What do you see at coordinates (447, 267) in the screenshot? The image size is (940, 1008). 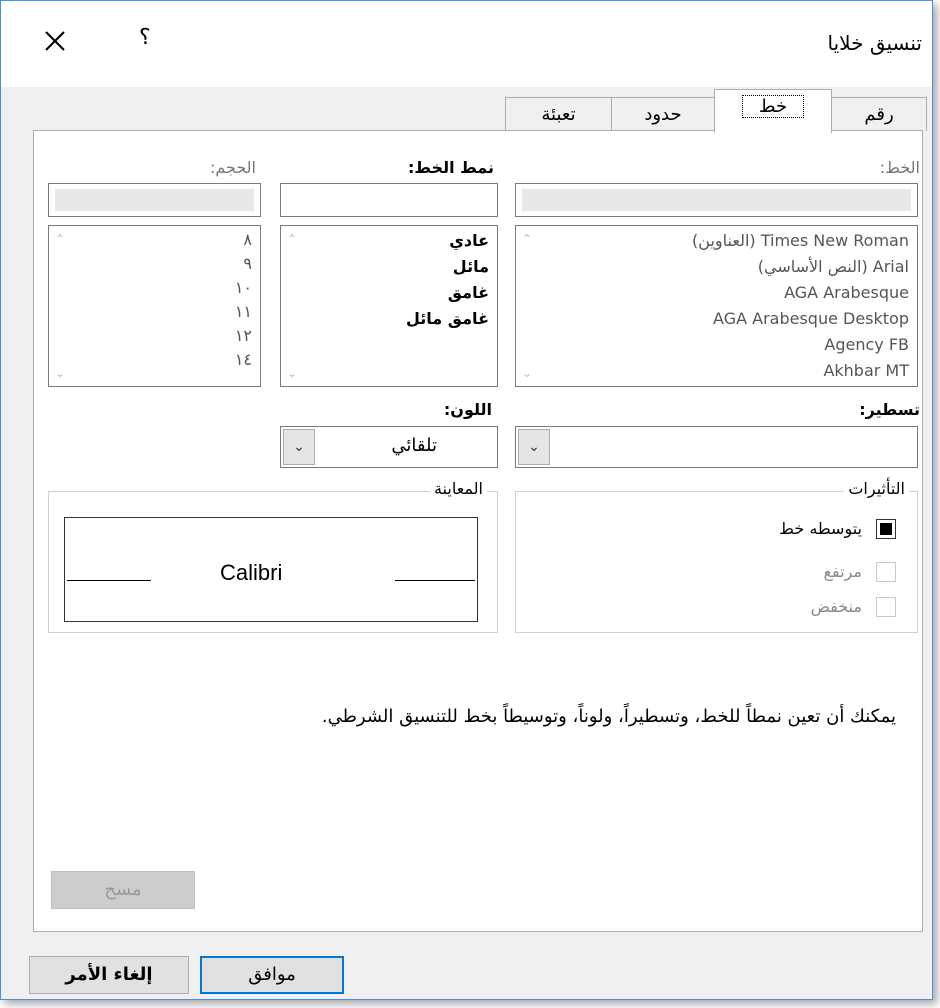 I see `list-item: مائل` at bounding box center [447, 267].